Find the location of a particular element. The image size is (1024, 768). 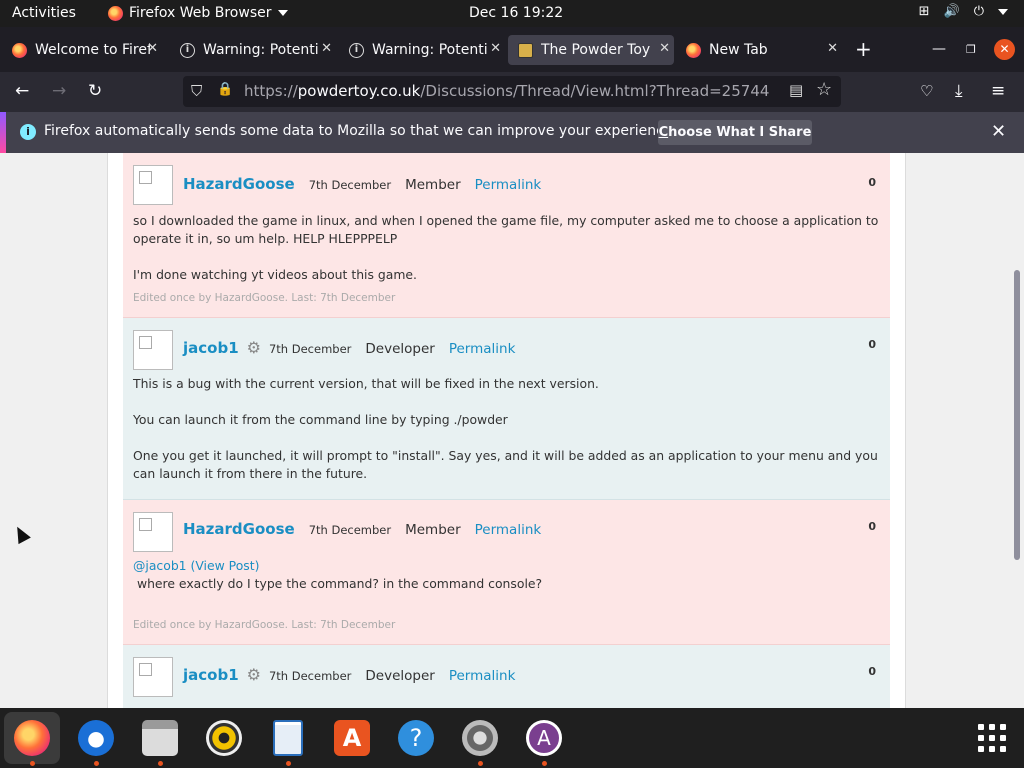

help-icon: ? is located at coordinates (416, 738).